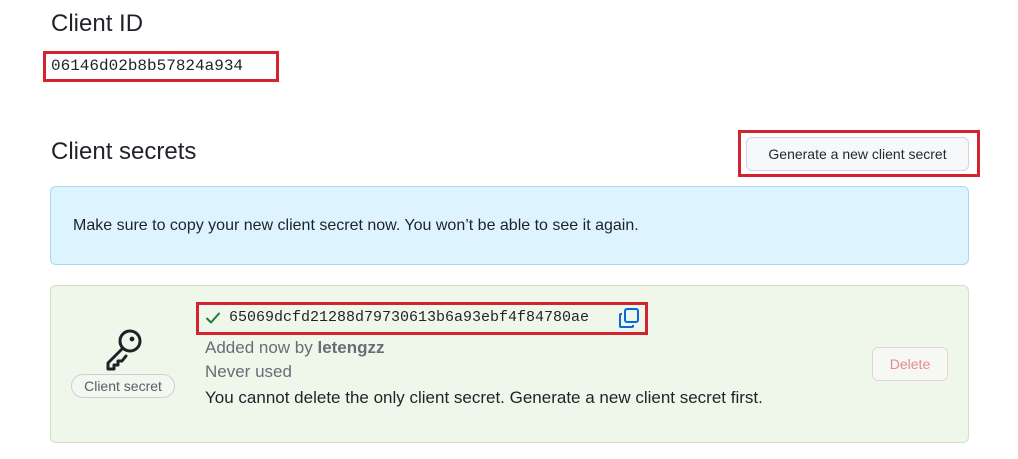 The width and height of the screenshot is (1018, 459). What do you see at coordinates (409, 318) in the screenshot?
I see `client-secret-value: 65069dcfd21288d79730613b6a93ebf4f84780ae` at bounding box center [409, 318].